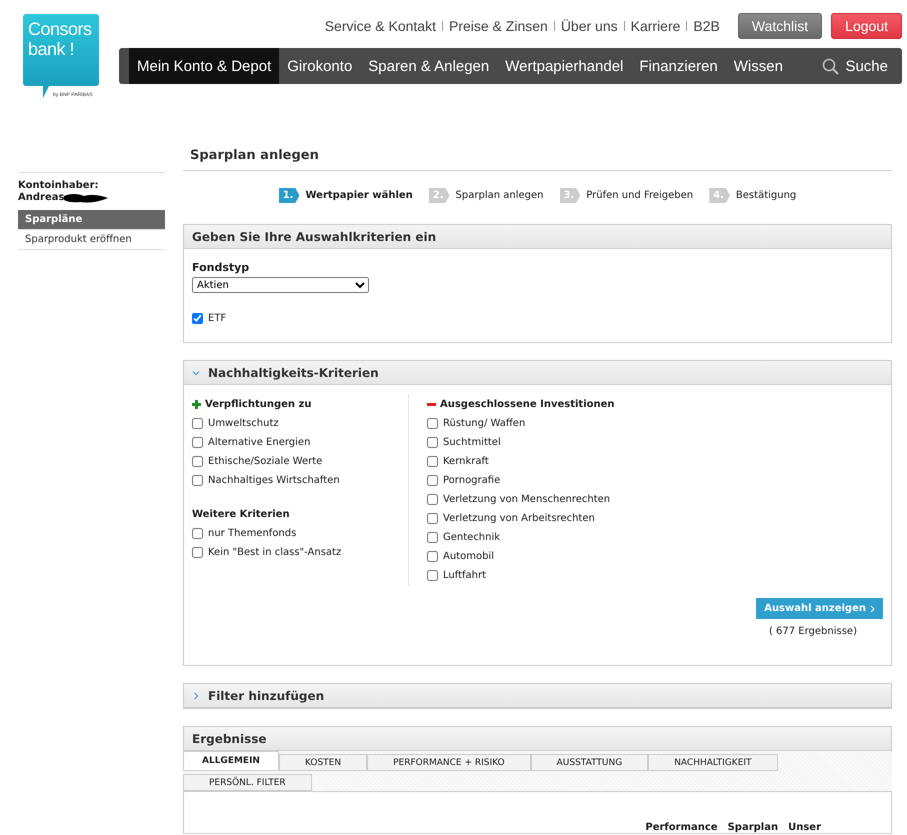  Describe the element at coordinates (471, 480) in the screenshot. I see `checkbox-label: Pornografie` at that location.